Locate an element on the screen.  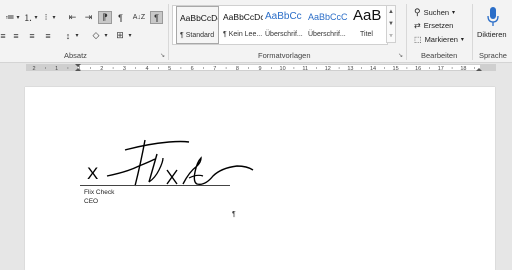
styles-launcher-icon: ↘ is located at coordinates (400, 55).